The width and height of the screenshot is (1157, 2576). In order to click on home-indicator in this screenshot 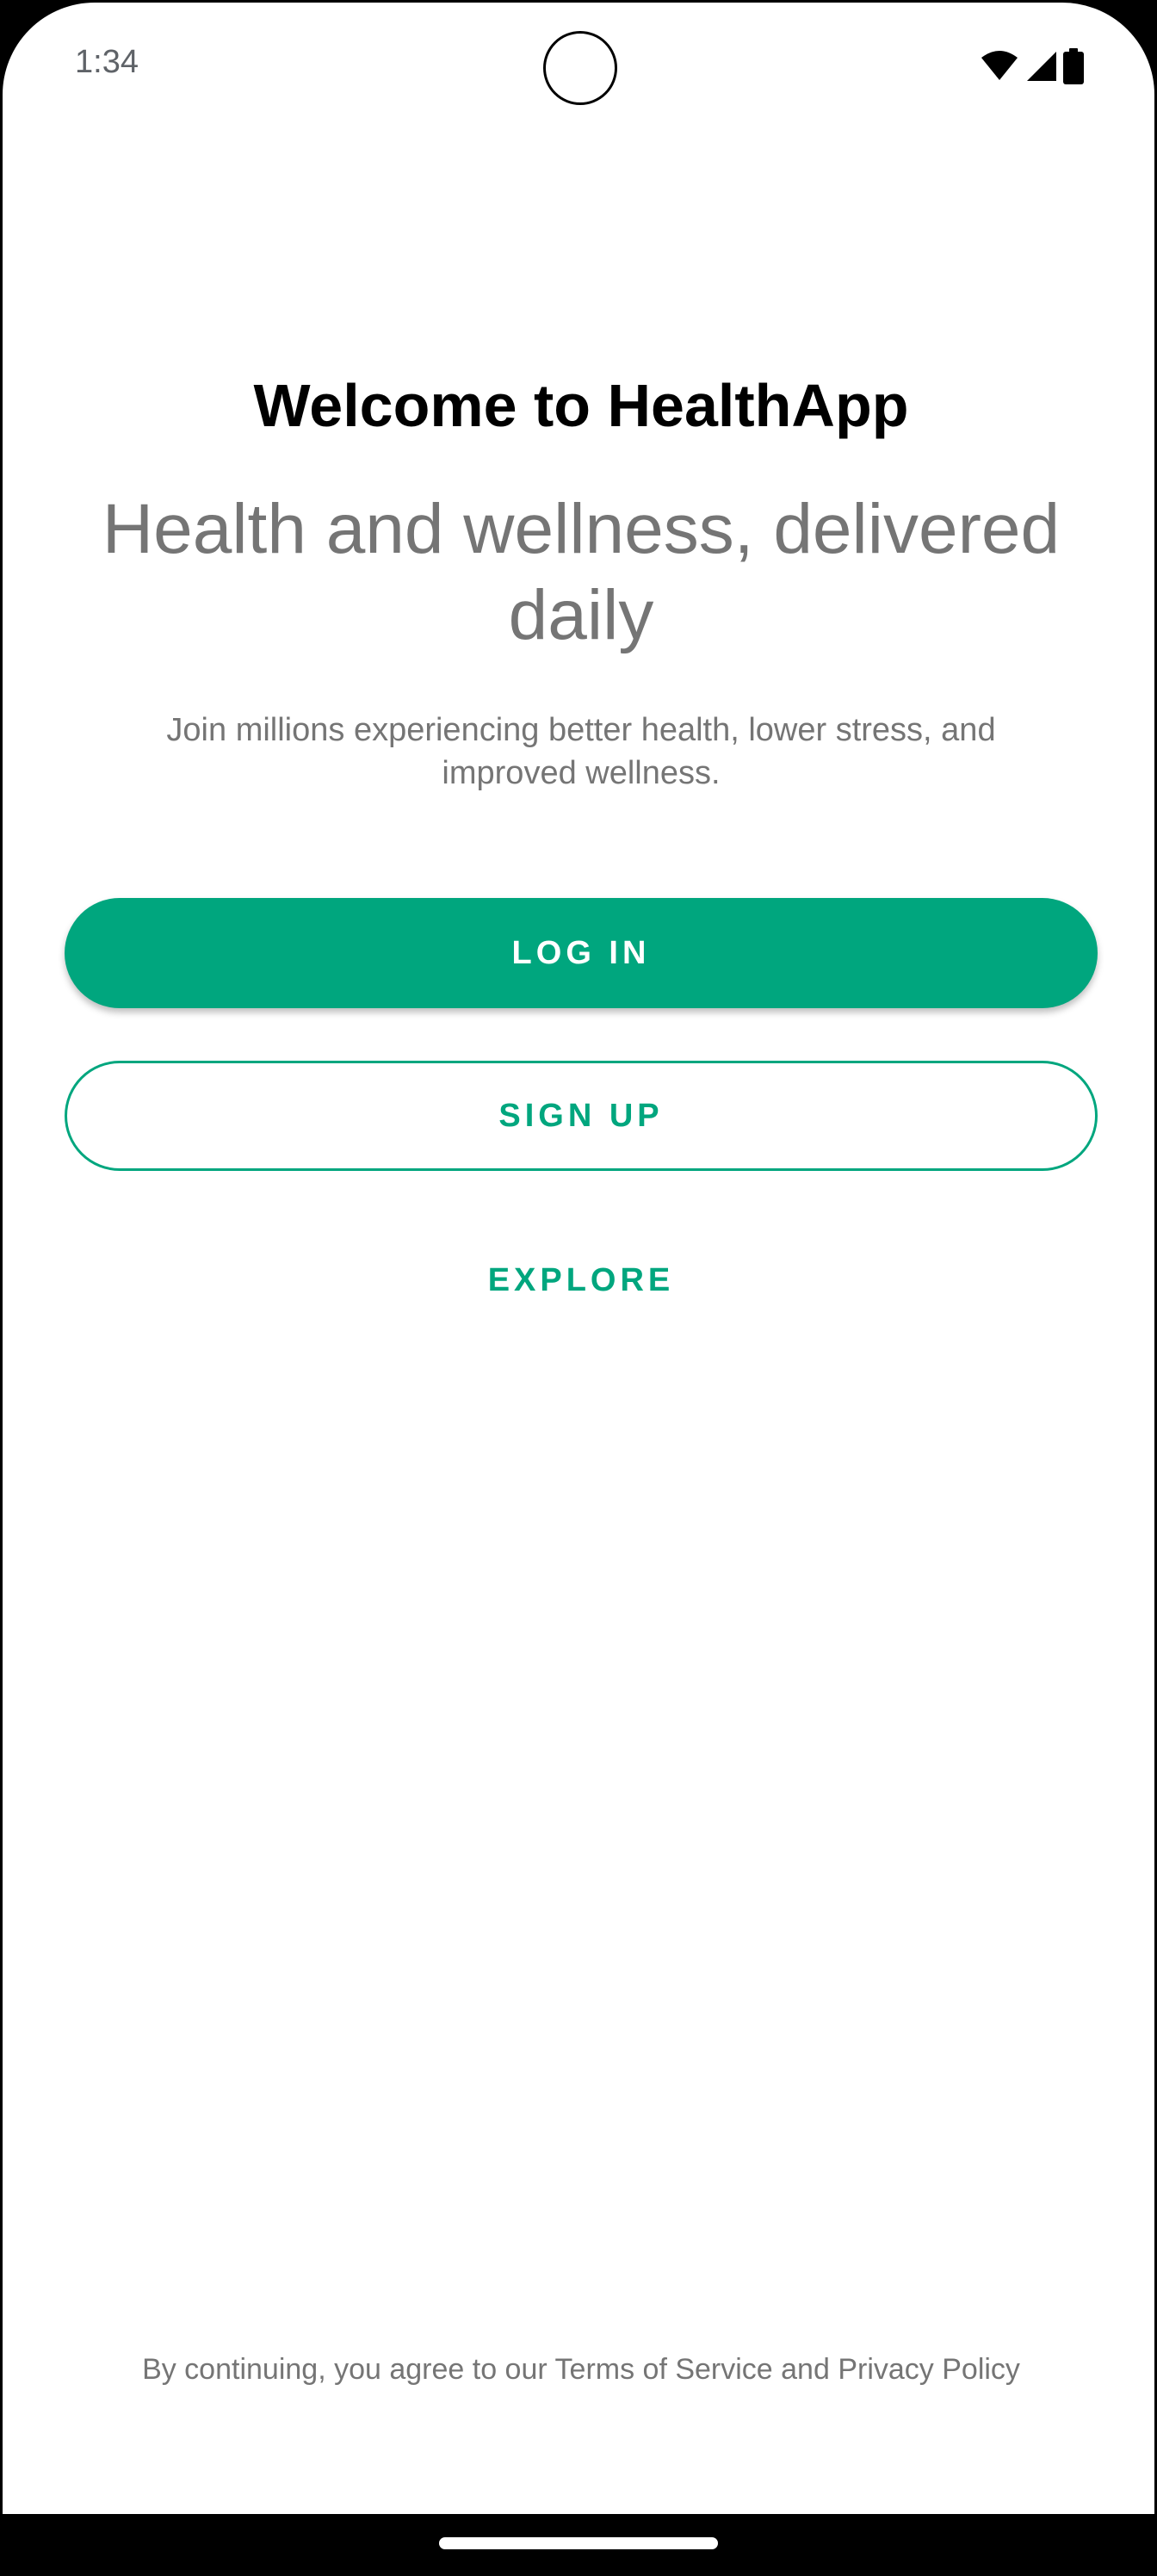, I will do `click(579, 2543)`.